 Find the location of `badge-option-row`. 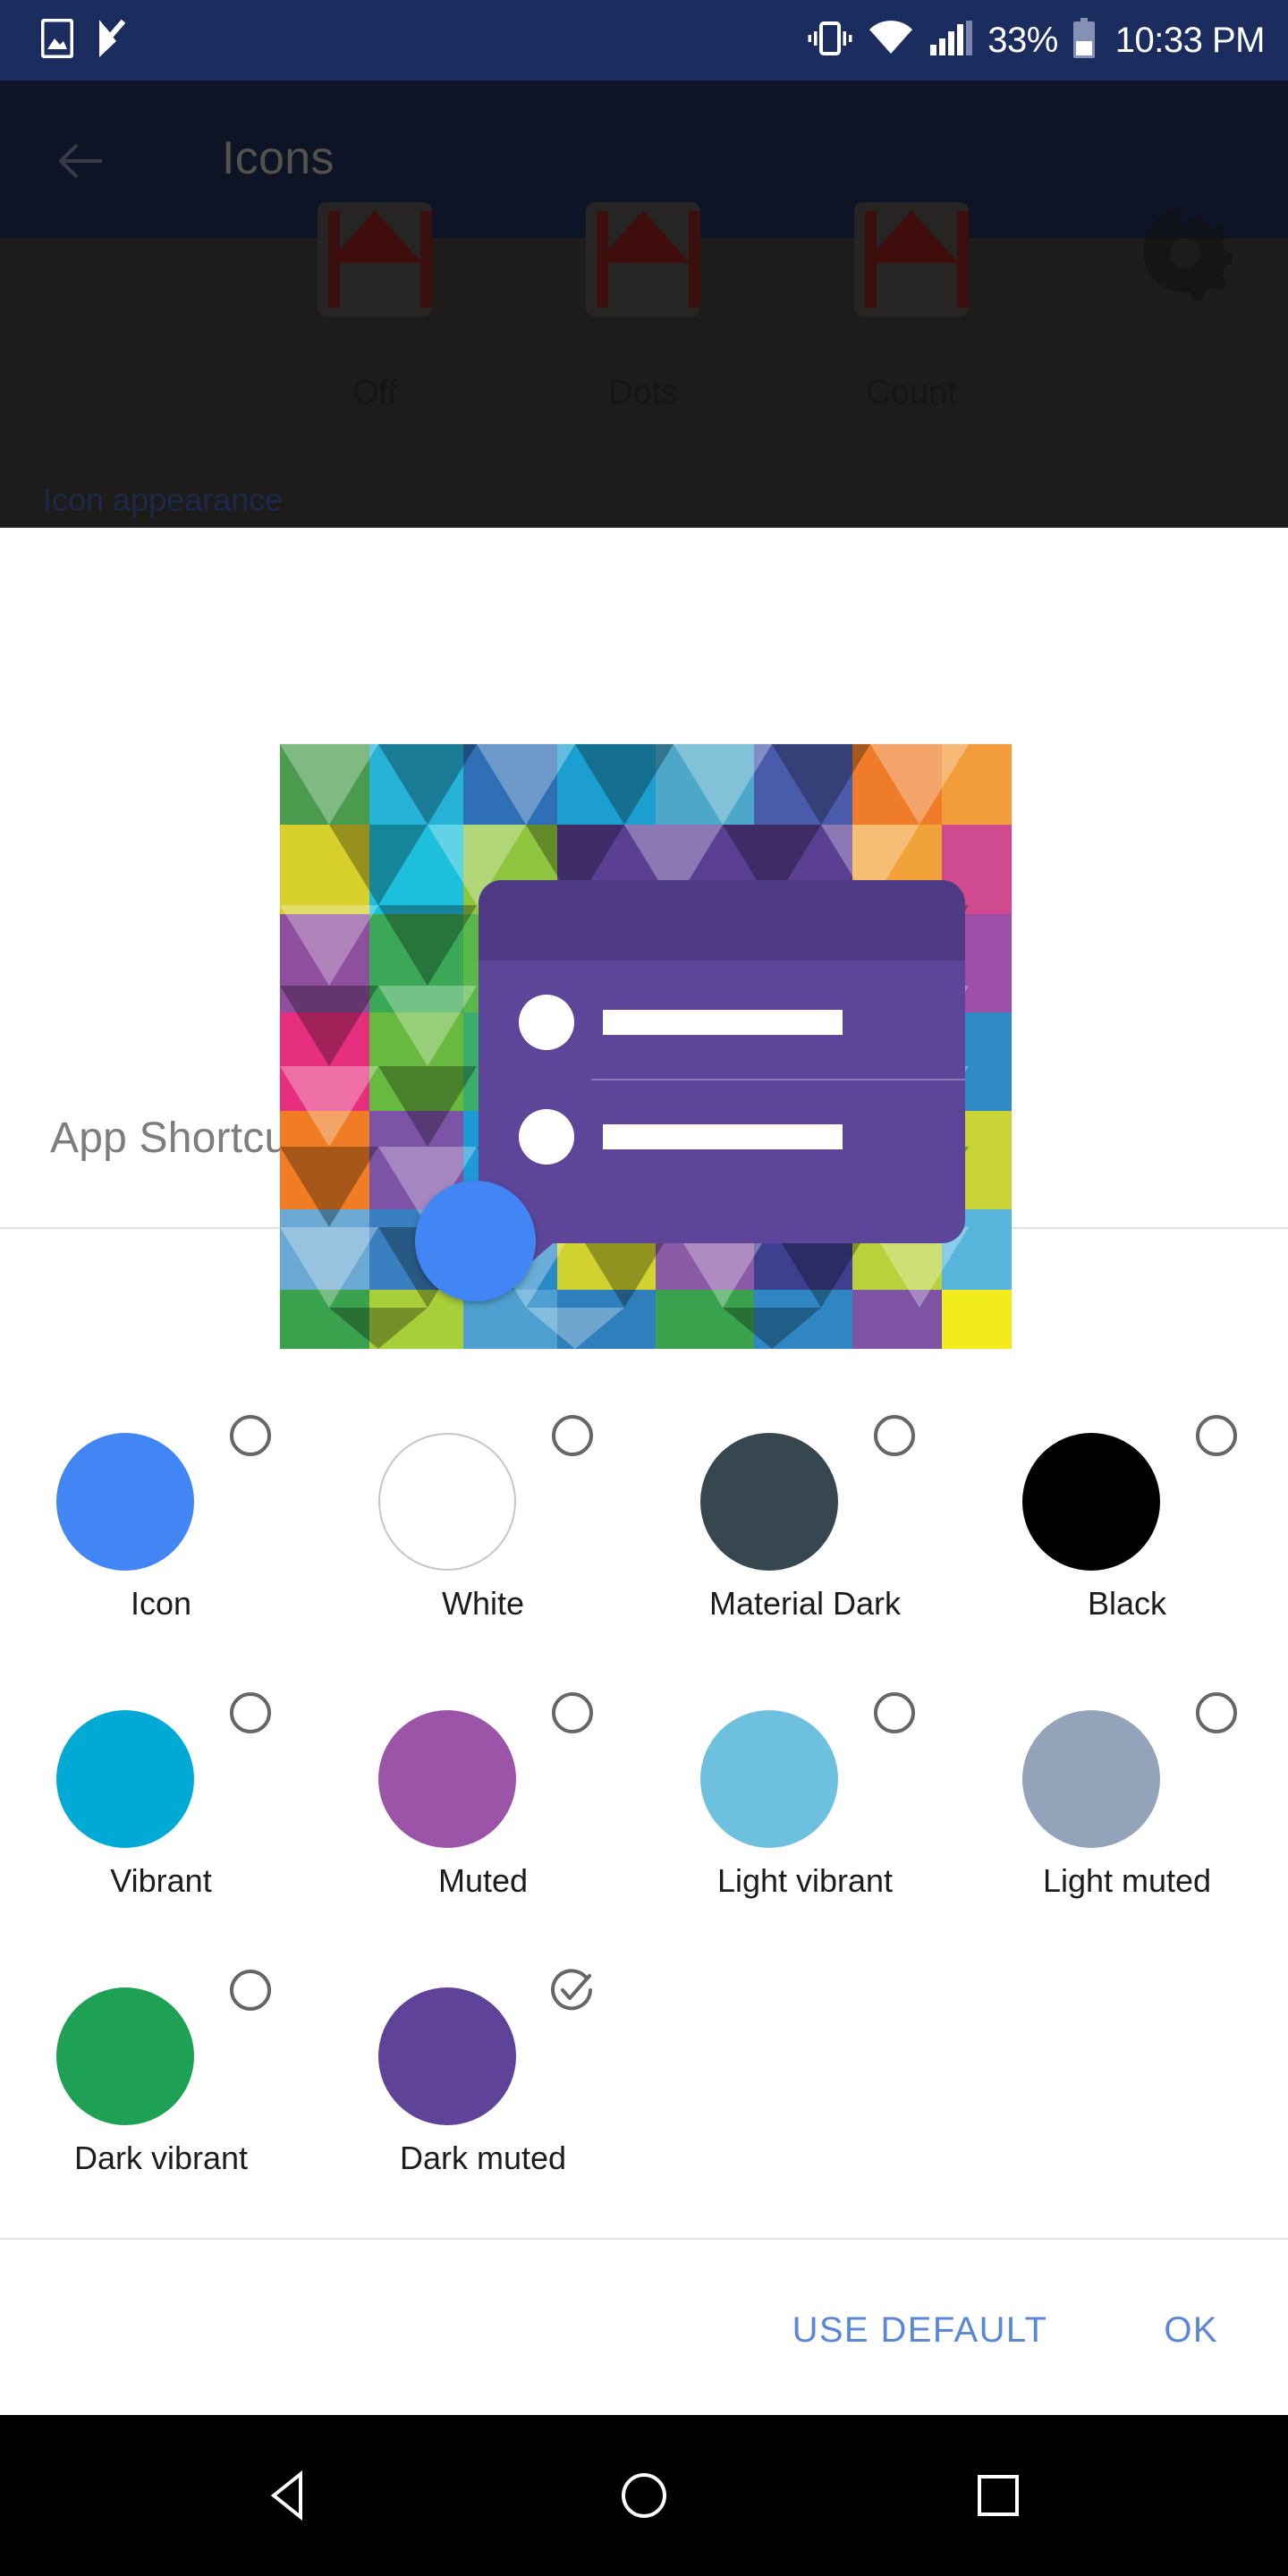

badge-option-row is located at coordinates (644, 291).